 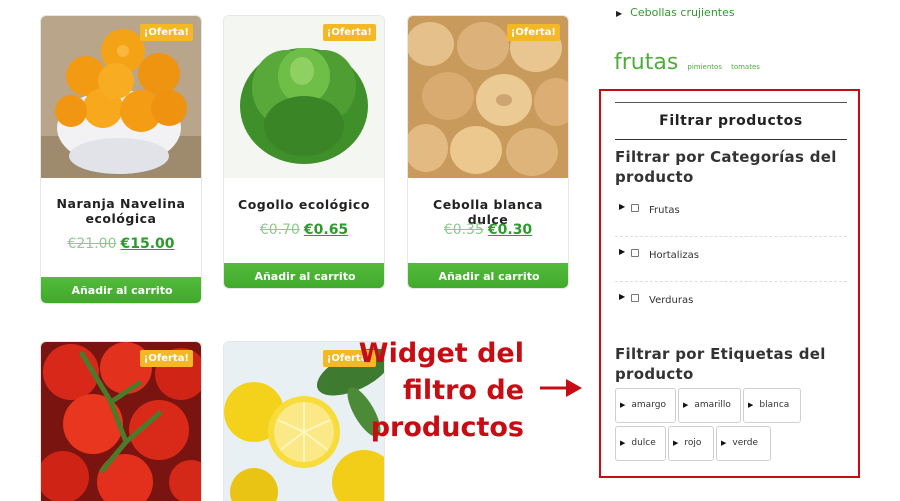 I want to click on product-price: €0.35 €0.30, so click(x=488, y=230).